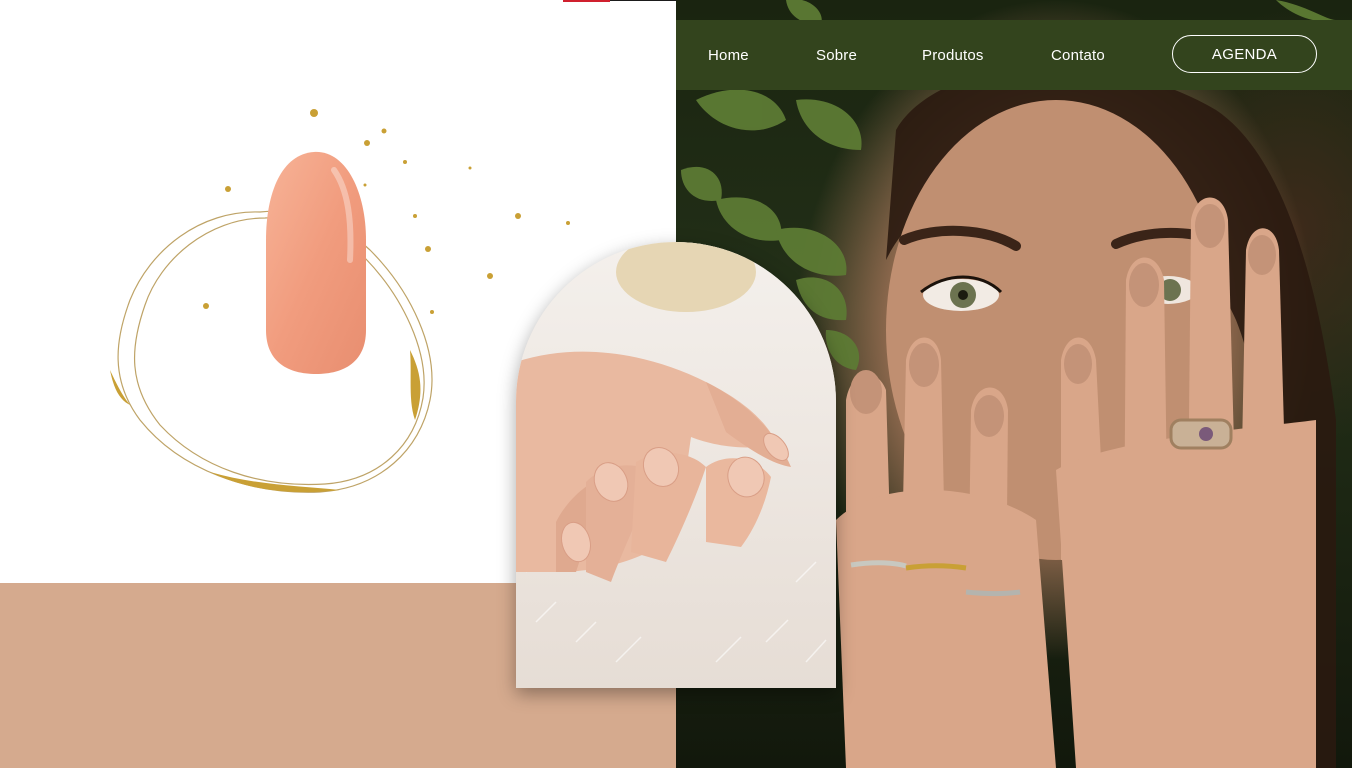  Describe the element at coordinates (836, 55) in the screenshot. I see `nav-link-sobre: Sobre` at that location.